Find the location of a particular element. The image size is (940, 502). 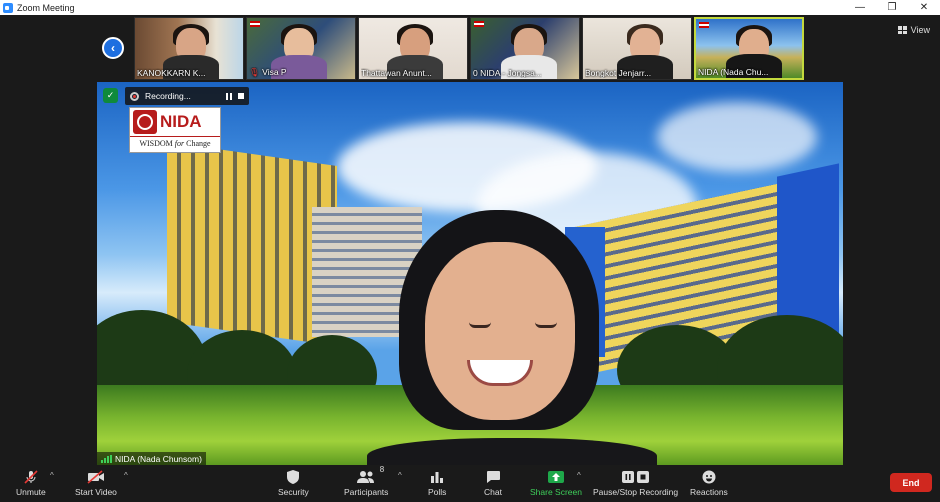

muted-mic-icon: 🎙 is located at coordinates (254, 72).